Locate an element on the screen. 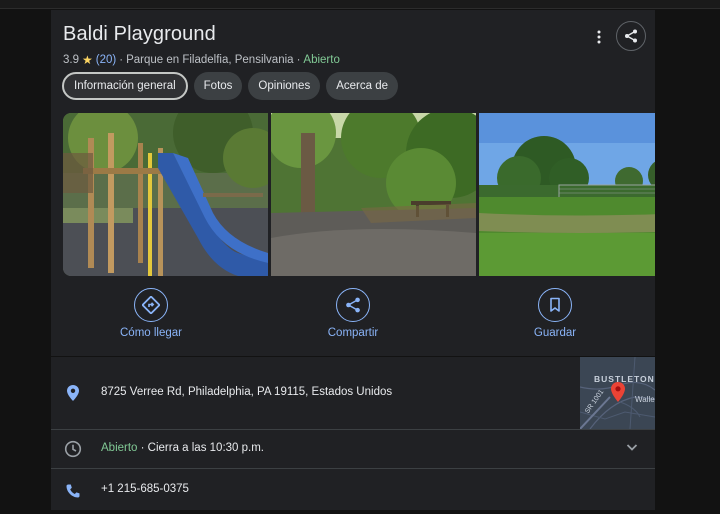 This screenshot has width=720, height=514. share-top-button is located at coordinates (631, 36).